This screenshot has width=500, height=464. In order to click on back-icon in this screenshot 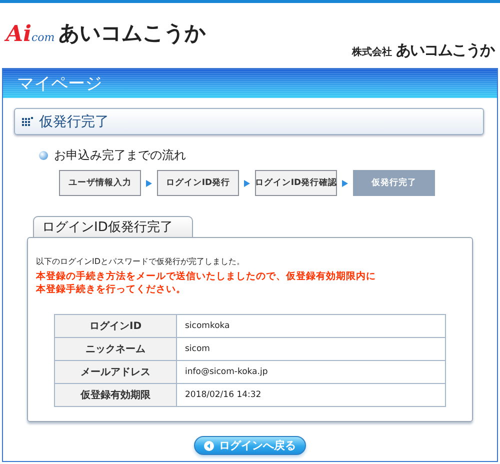, I will do `click(209, 445)`.